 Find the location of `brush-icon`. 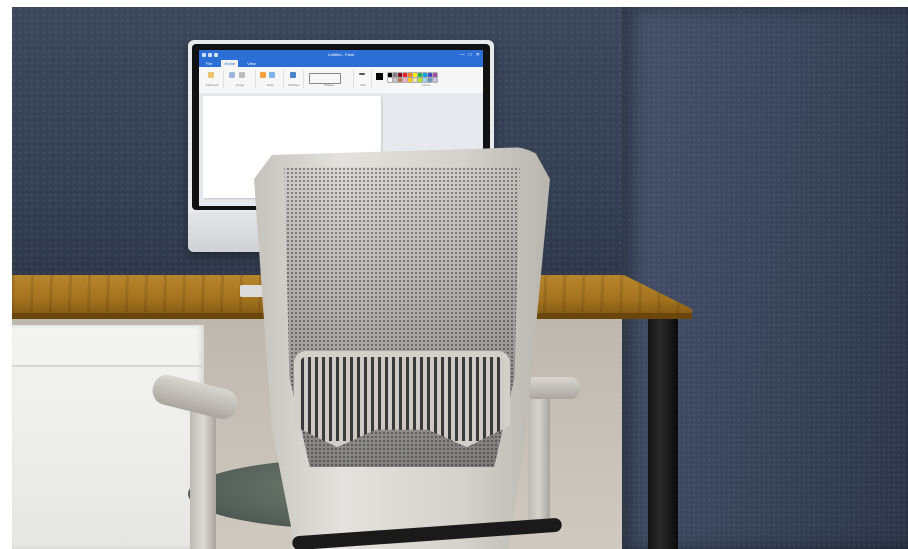

brush-icon is located at coordinates (293, 75).